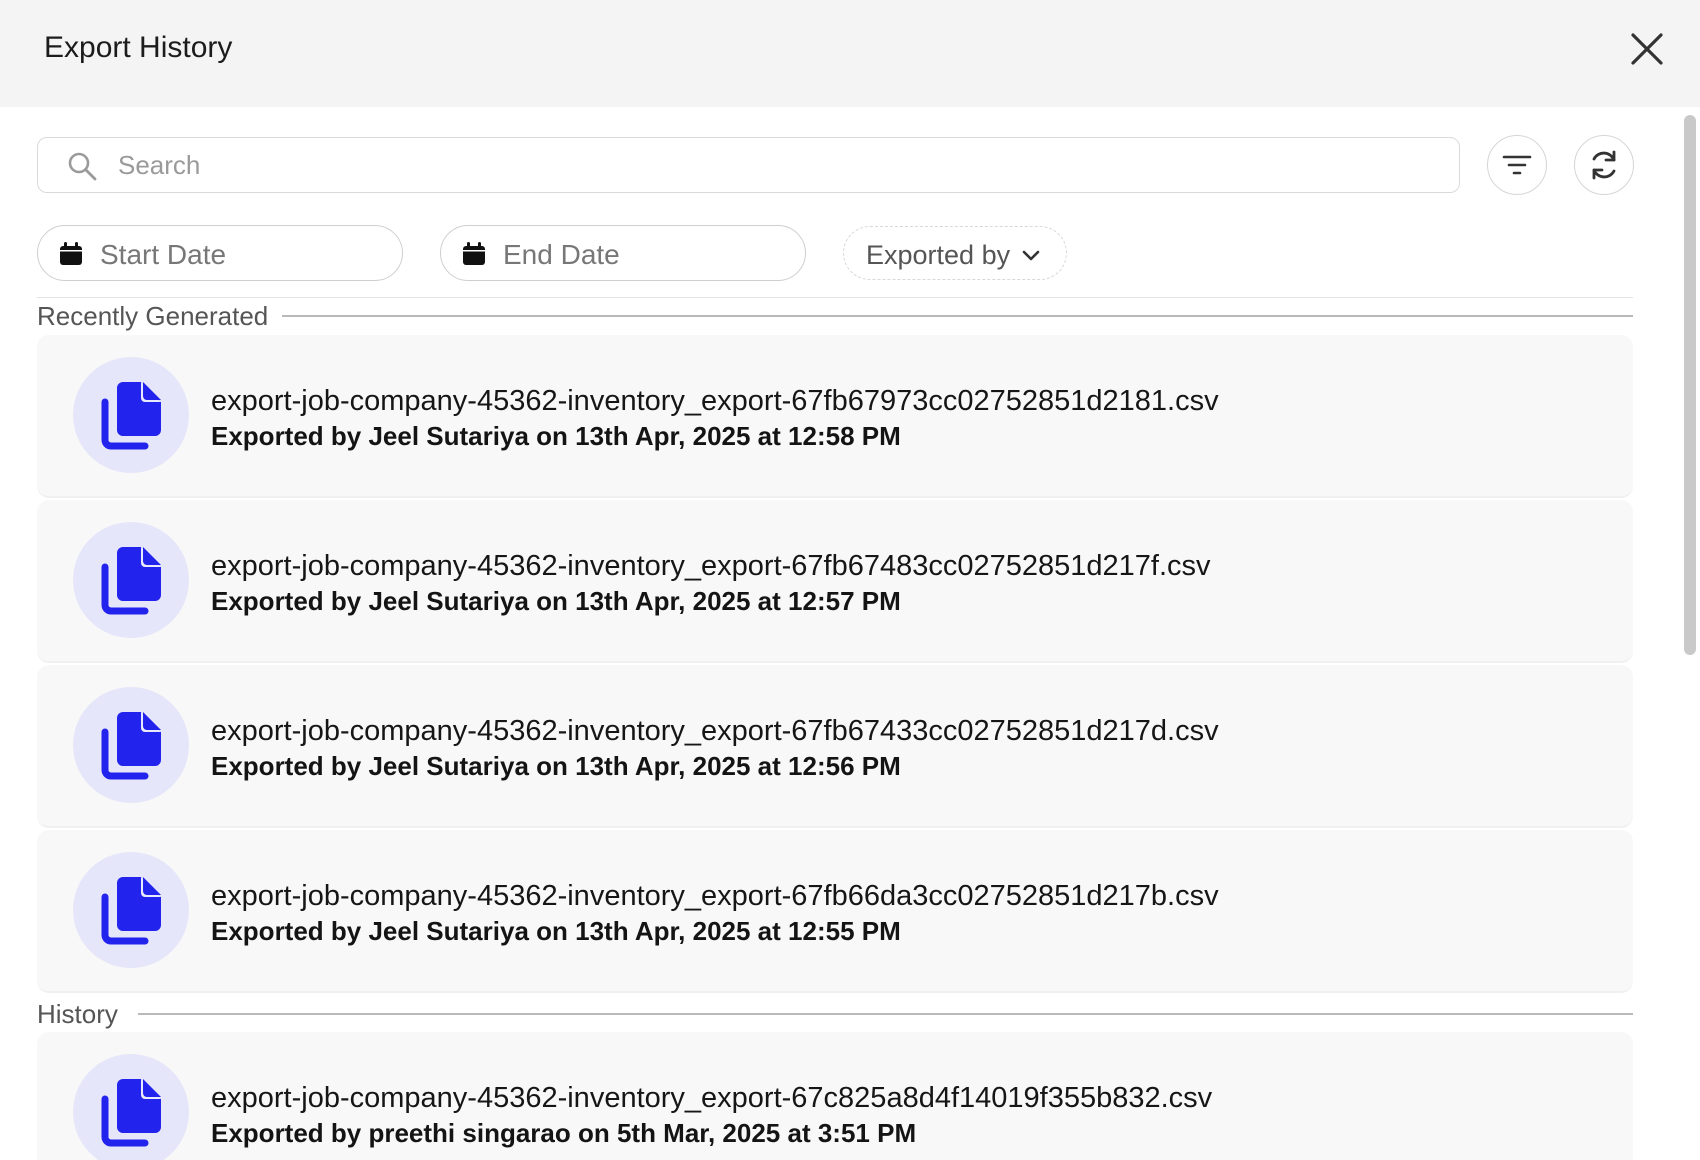  I want to click on filter-button, so click(1517, 165).